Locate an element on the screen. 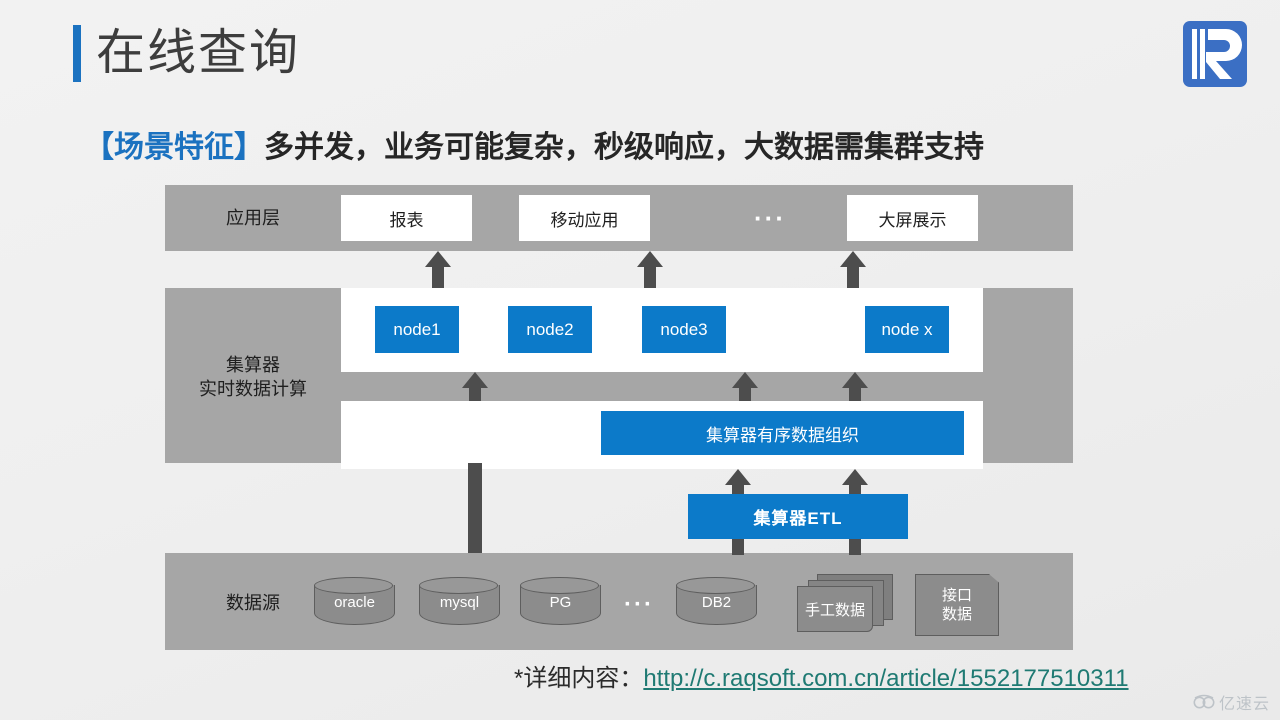  arrow-up-order-to-node3 is located at coordinates (745, 386).